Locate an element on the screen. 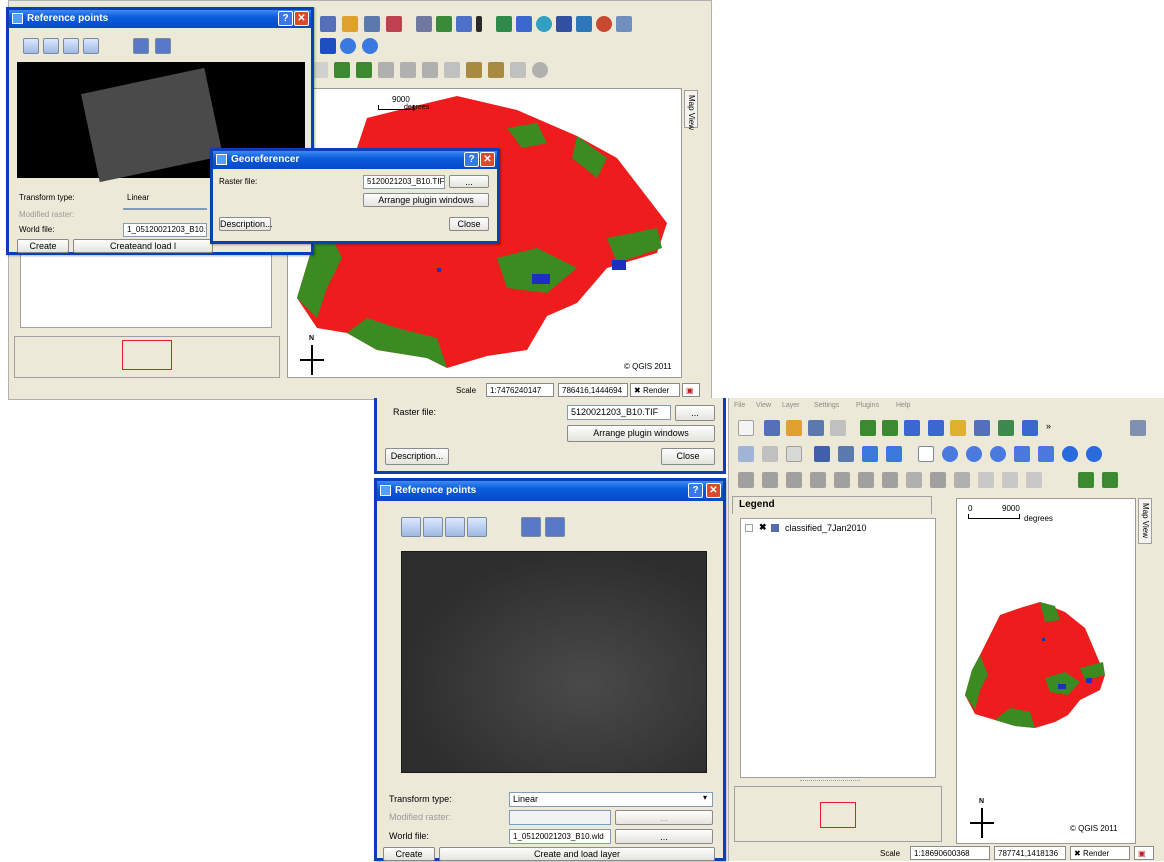 This screenshot has height=862, width=1164. bottom-create-load-button: Create and load layer is located at coordinates (577, 854).